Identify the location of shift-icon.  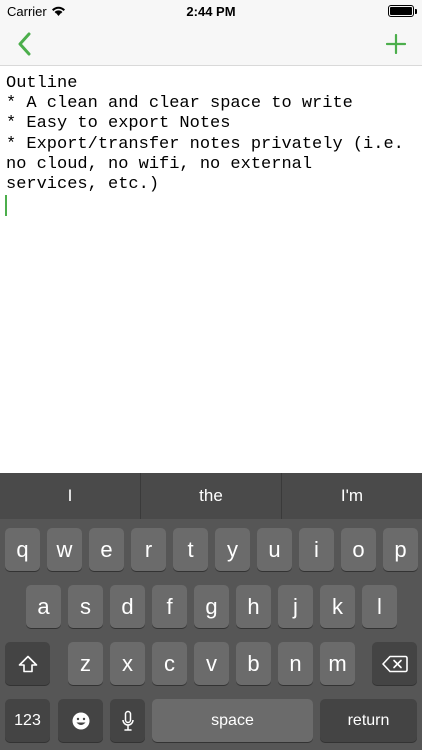
(27, 663).